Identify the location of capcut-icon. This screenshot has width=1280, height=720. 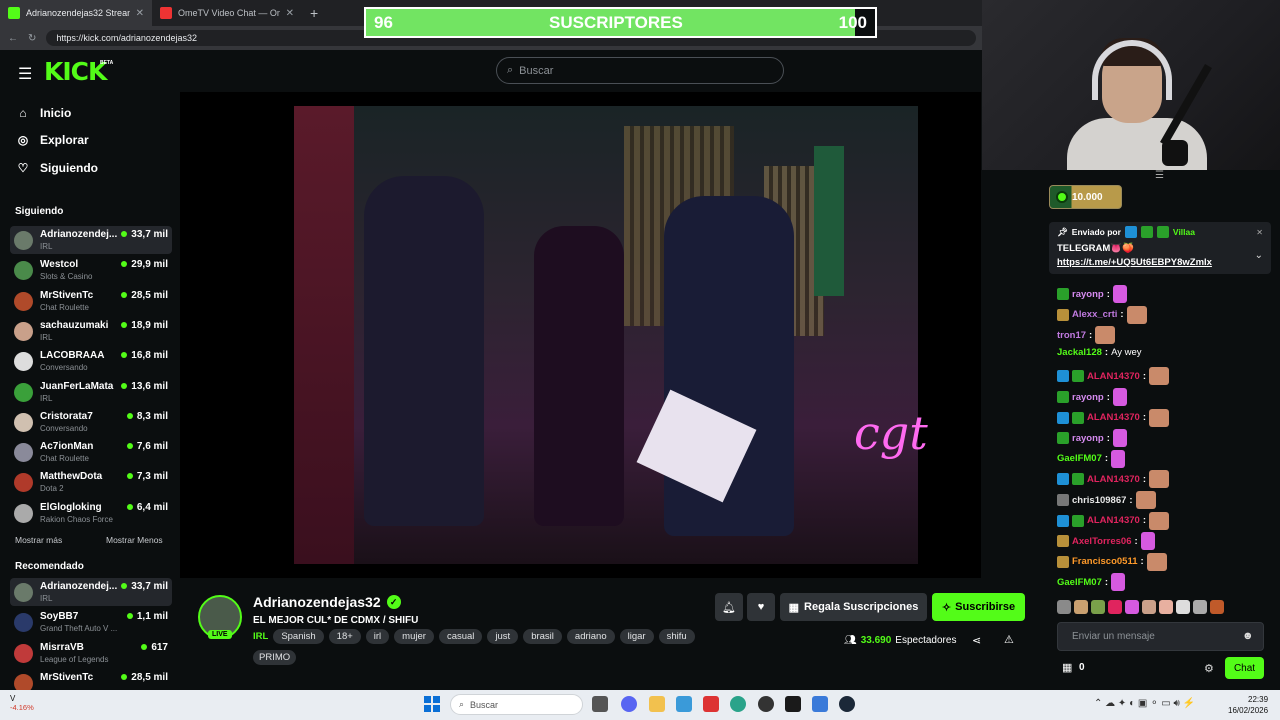
(793, 704).